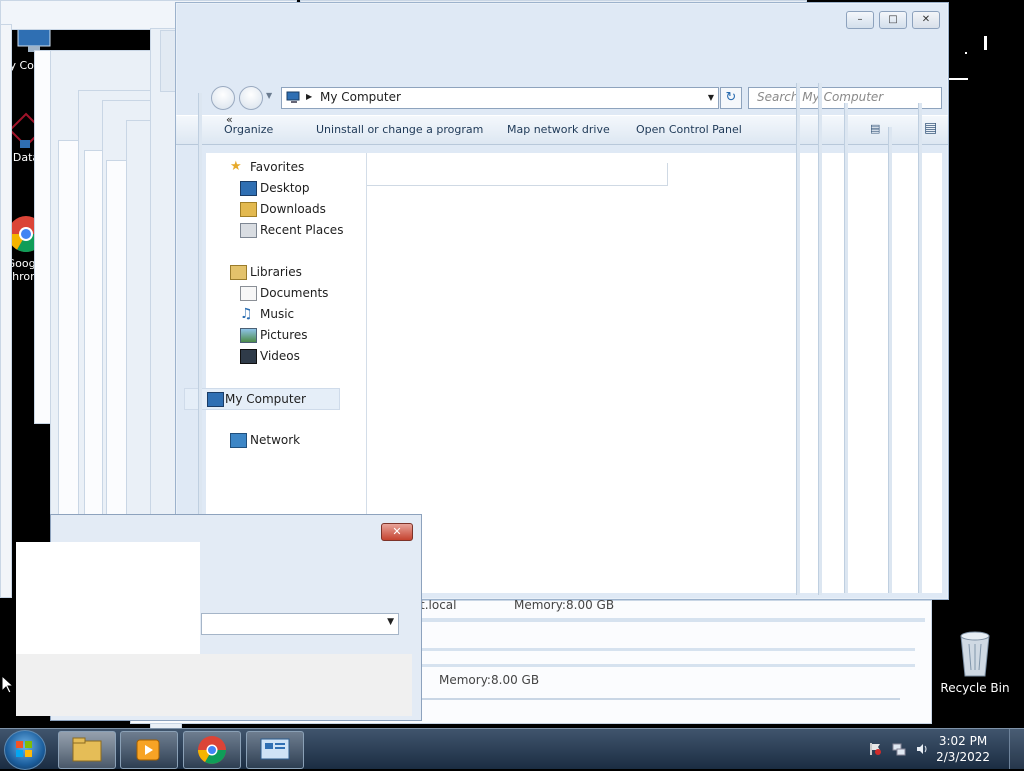 The height and width of the screenshot is (771, 1024). I want to click on system-info-icon, so click(275, 749).